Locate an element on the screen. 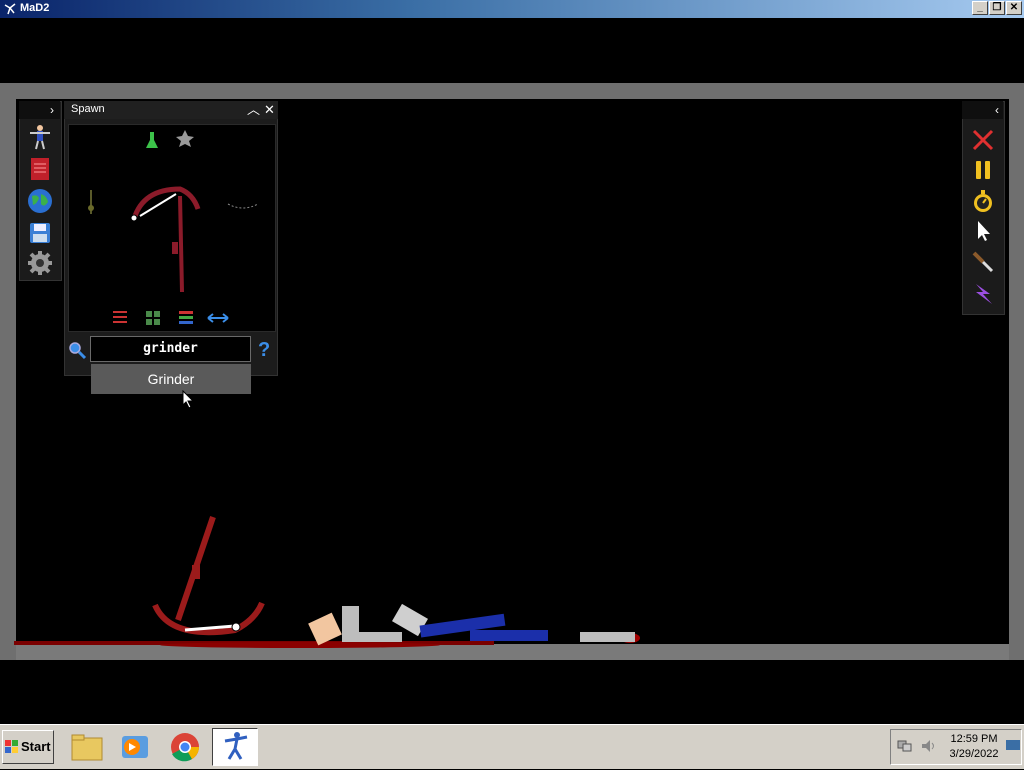 The width and height of the screenshot is (1024, 770). collapse-arrow-icon: ‹ is located at coordinates (997, 110).